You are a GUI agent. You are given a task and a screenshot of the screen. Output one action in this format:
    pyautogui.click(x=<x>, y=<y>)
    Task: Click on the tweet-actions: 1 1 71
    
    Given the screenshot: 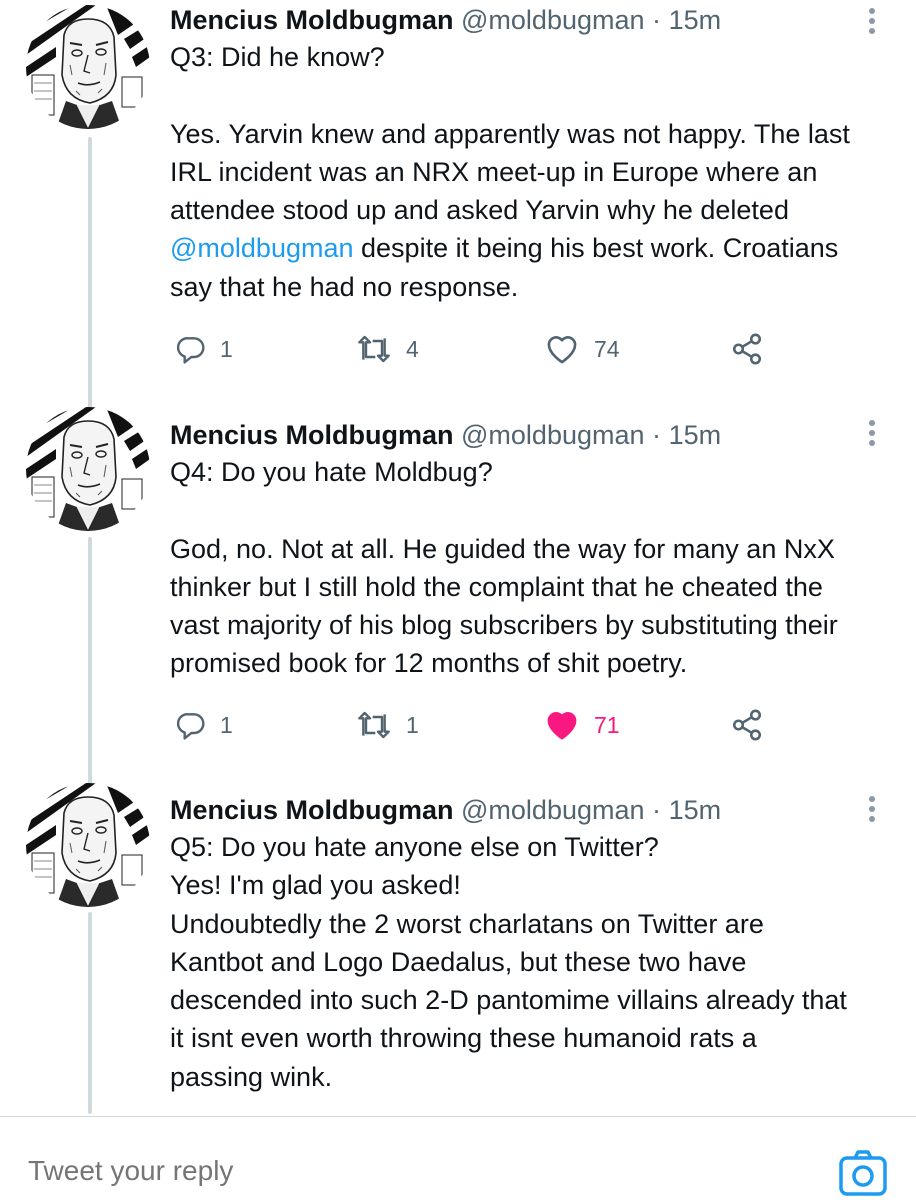 What is the action you would take?
    pyautogui.click(x=490, y=725)
    